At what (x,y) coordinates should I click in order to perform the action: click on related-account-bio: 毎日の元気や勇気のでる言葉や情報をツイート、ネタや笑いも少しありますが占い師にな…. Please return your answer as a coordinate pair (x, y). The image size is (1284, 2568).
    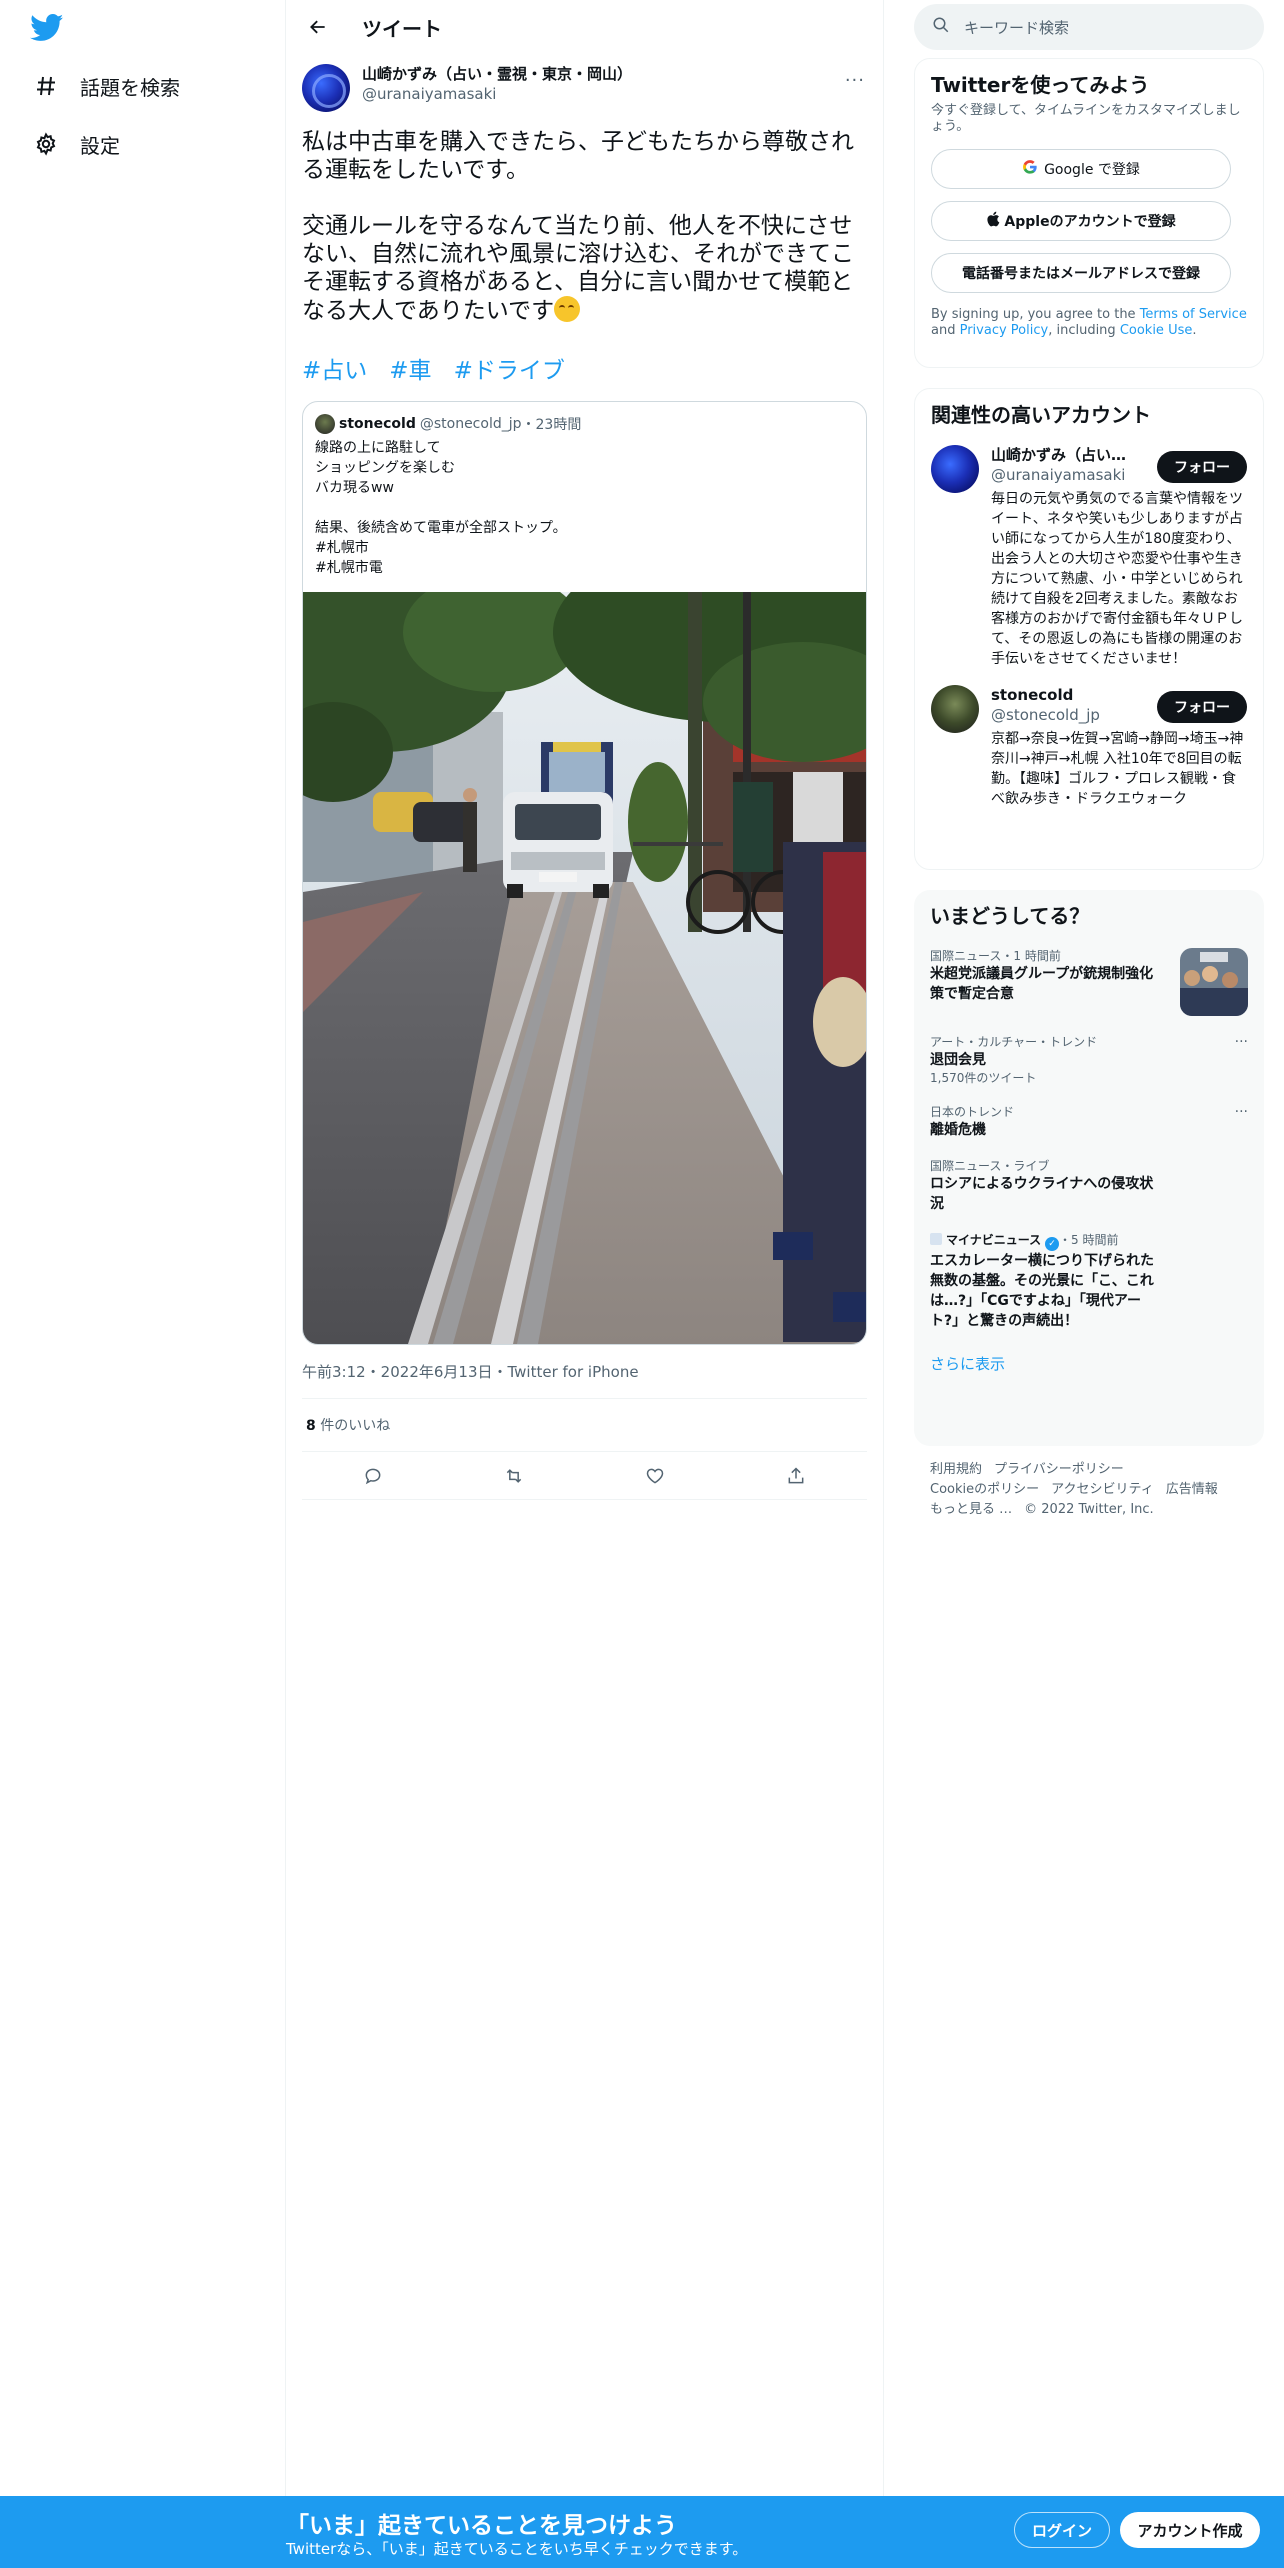
    Looking at the image, I should click on (1117, 579).